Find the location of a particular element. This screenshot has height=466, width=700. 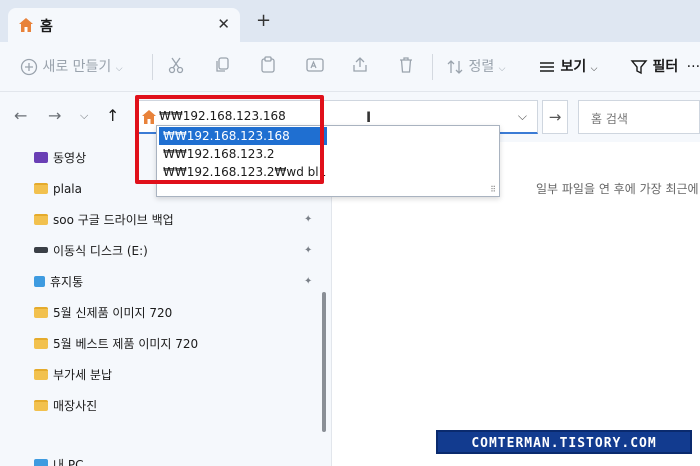

video-icon is located at coordinates (41, 157).